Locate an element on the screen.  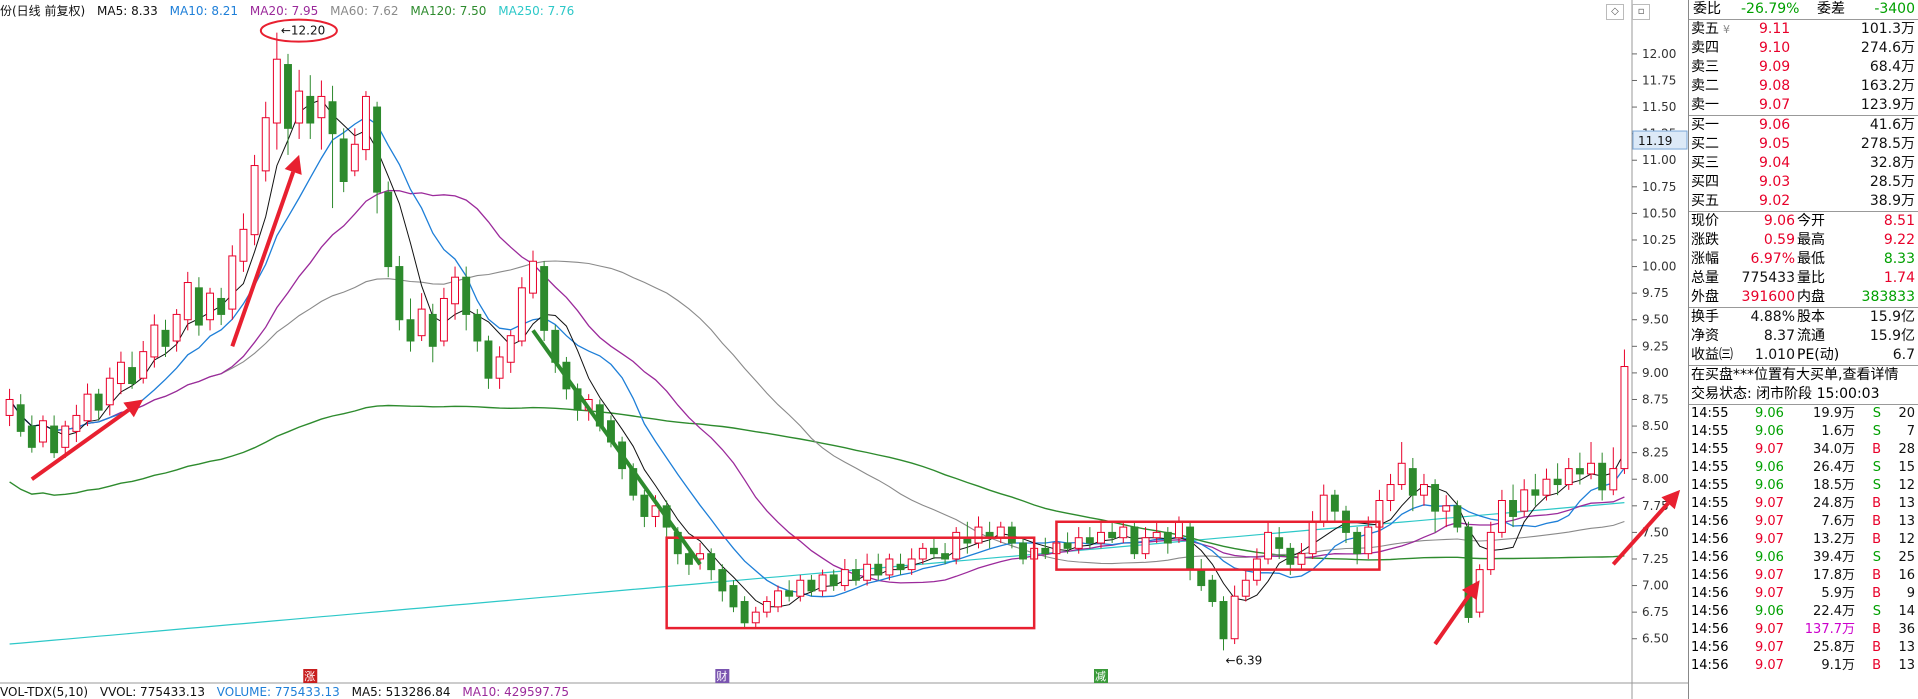
tick-row: 14:56 9.07 5.9万 B 9 is located at coordinates (1803, 594).